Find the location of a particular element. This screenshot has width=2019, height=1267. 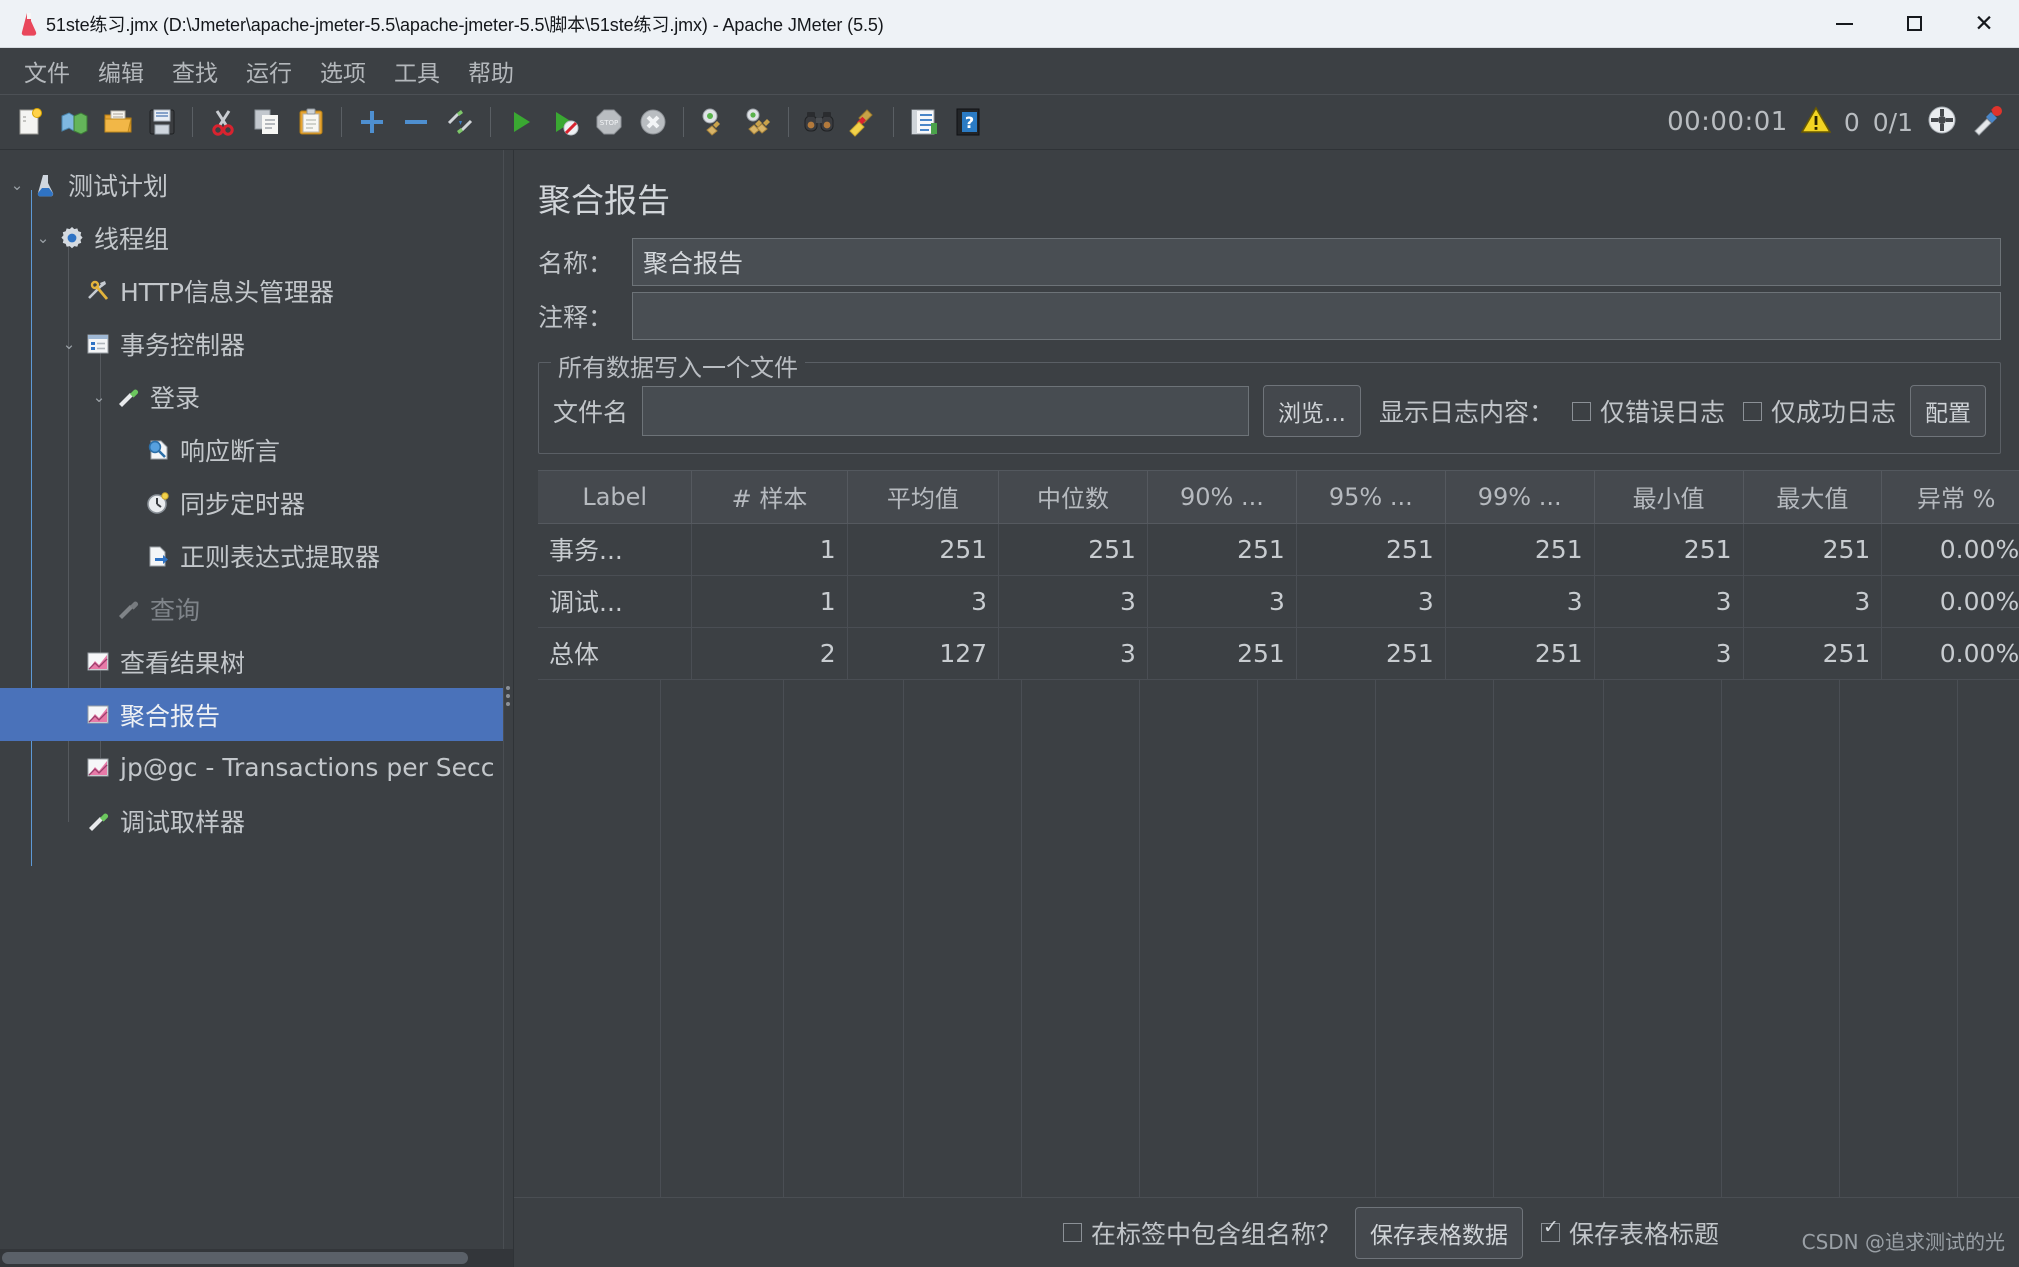

menu-options: 选项 is located at coordinates (343, 71).